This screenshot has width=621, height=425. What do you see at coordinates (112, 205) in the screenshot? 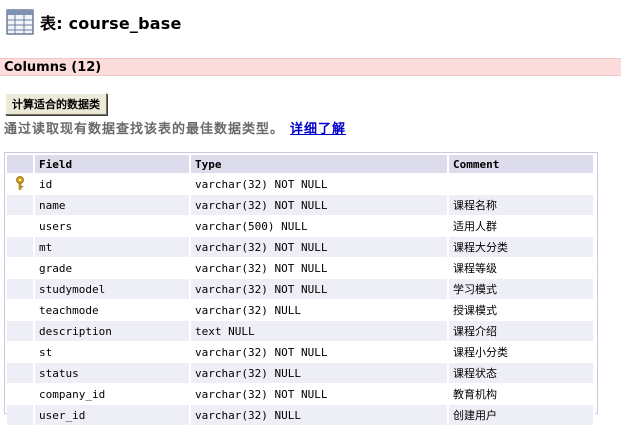
I see `field-cell: name` at bounding box center [112, 205].